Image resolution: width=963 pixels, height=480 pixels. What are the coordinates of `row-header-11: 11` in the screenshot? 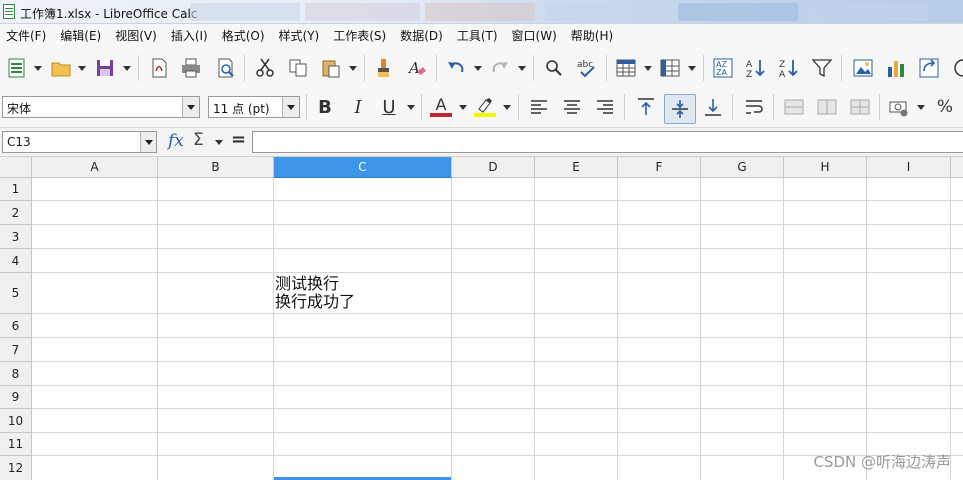 It's located at (16, 444).